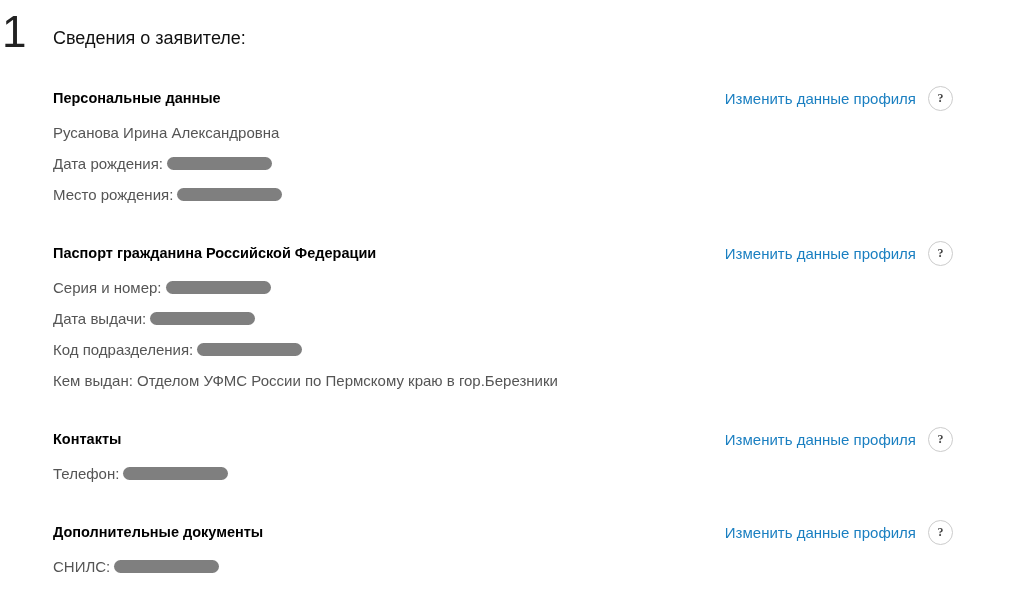 This screenshot has height=607, width=1030. I want to click on info-text: Серия и номер:, so click(107, 287).